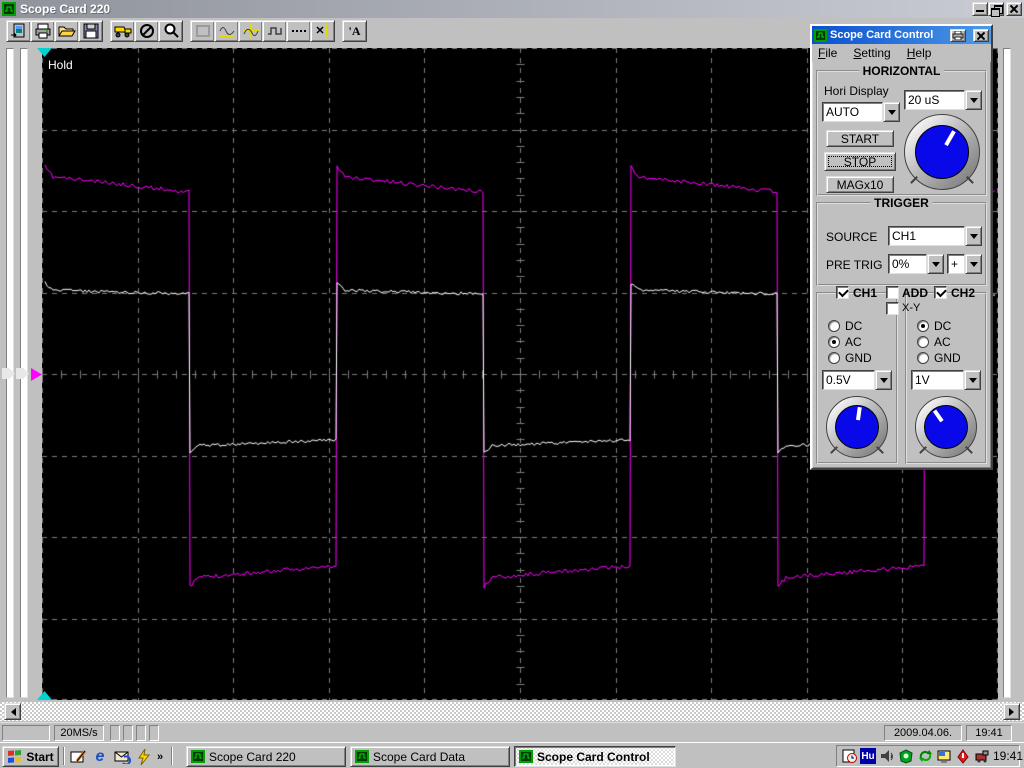  Describe the element at coordinates (892, 292) in the screenshot. I see `add-checkbox` at that location.